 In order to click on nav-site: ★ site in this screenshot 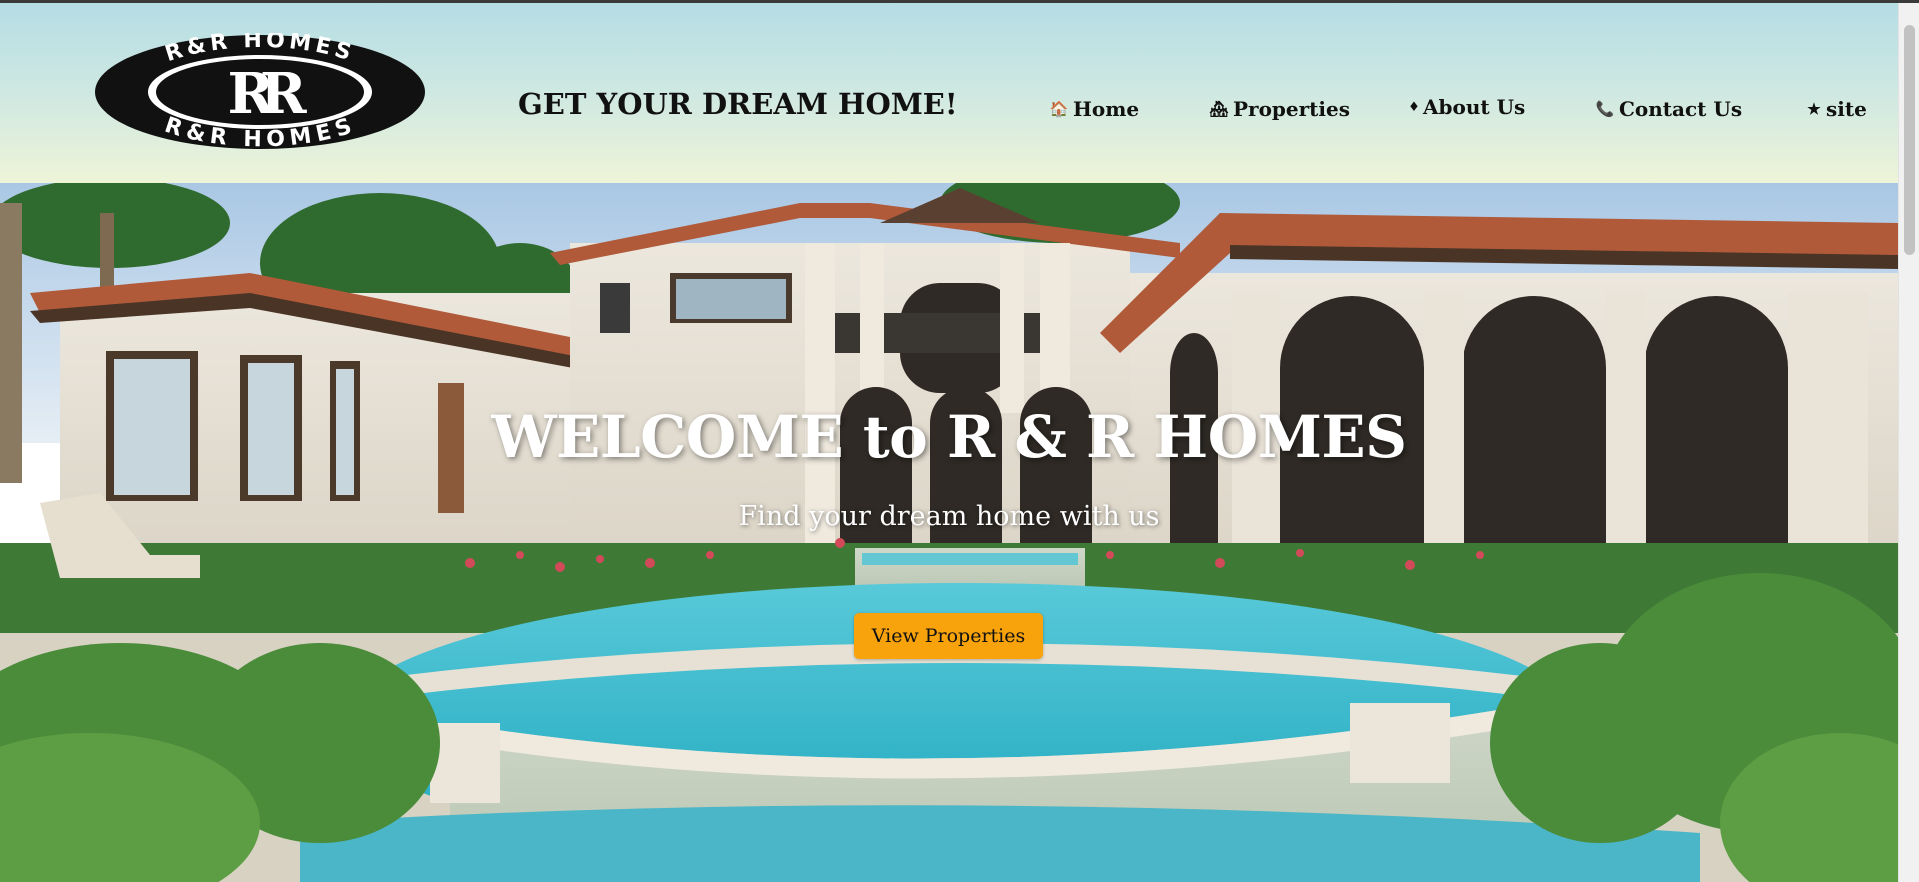, I will do `click(1835, 109)`.